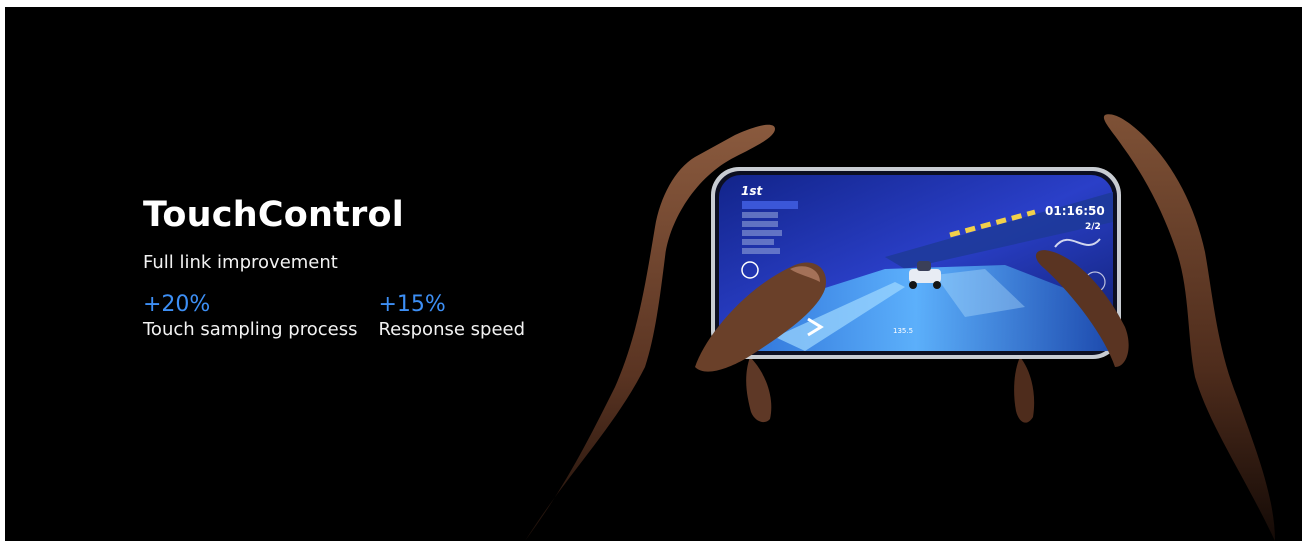 Image resolution: width=1306 pixels, height=541 pixels. What do you see at coordinates (1093, 227) in the screenshot?
I see `lap-counter: 2/2` at bounding box center [1093, 227].